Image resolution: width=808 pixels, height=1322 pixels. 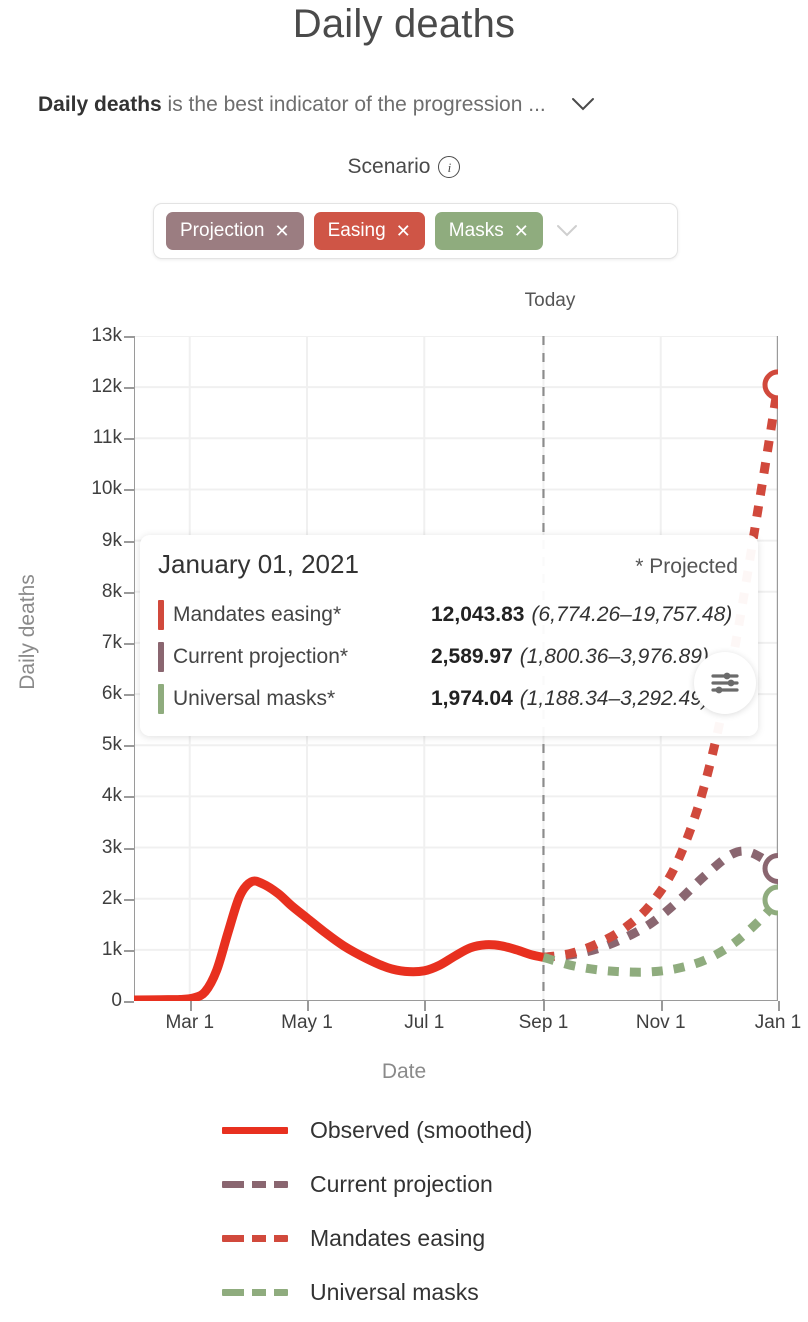 What do you see at coordinates (258, 564) in the screenshot?
I see `tooltip-date: January 01, 2021` at bounding box center [258, 564].